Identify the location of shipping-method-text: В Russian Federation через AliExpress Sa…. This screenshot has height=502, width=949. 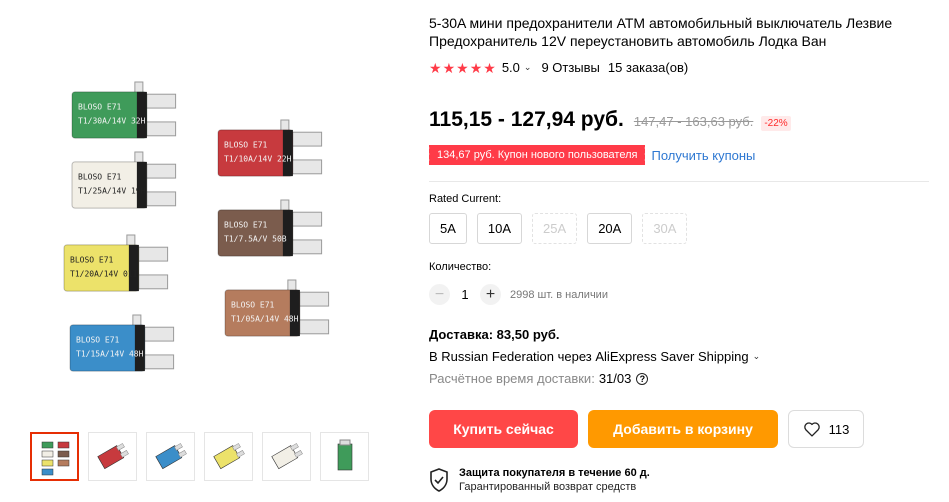
(589, 356).